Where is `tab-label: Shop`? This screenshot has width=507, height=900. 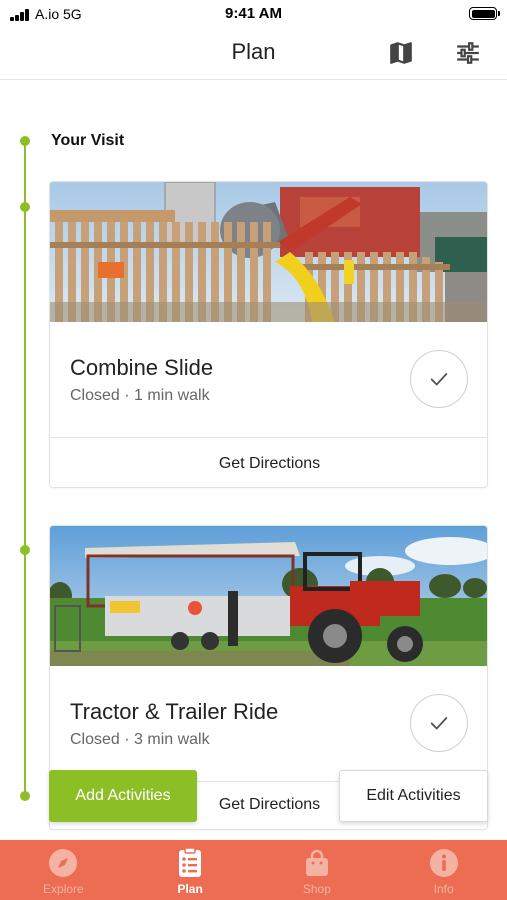
tab-label: Shop is located at coordinates (316, 889).